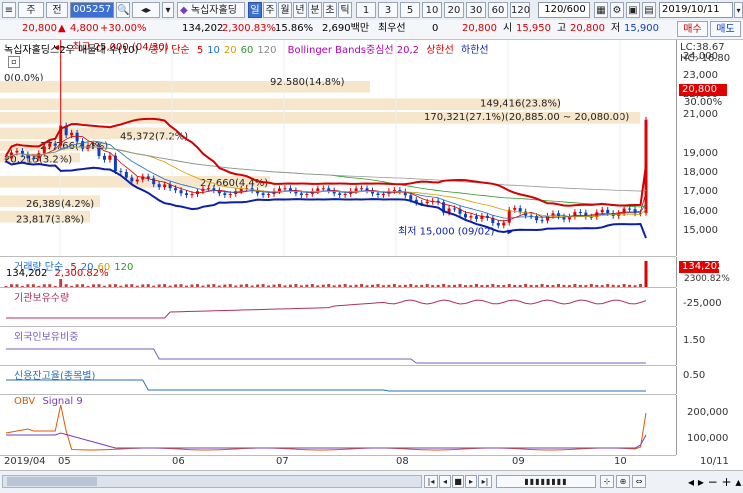  I want to click on zoom-icons: ◂ ▸ − + ▴, so click(714, 482).